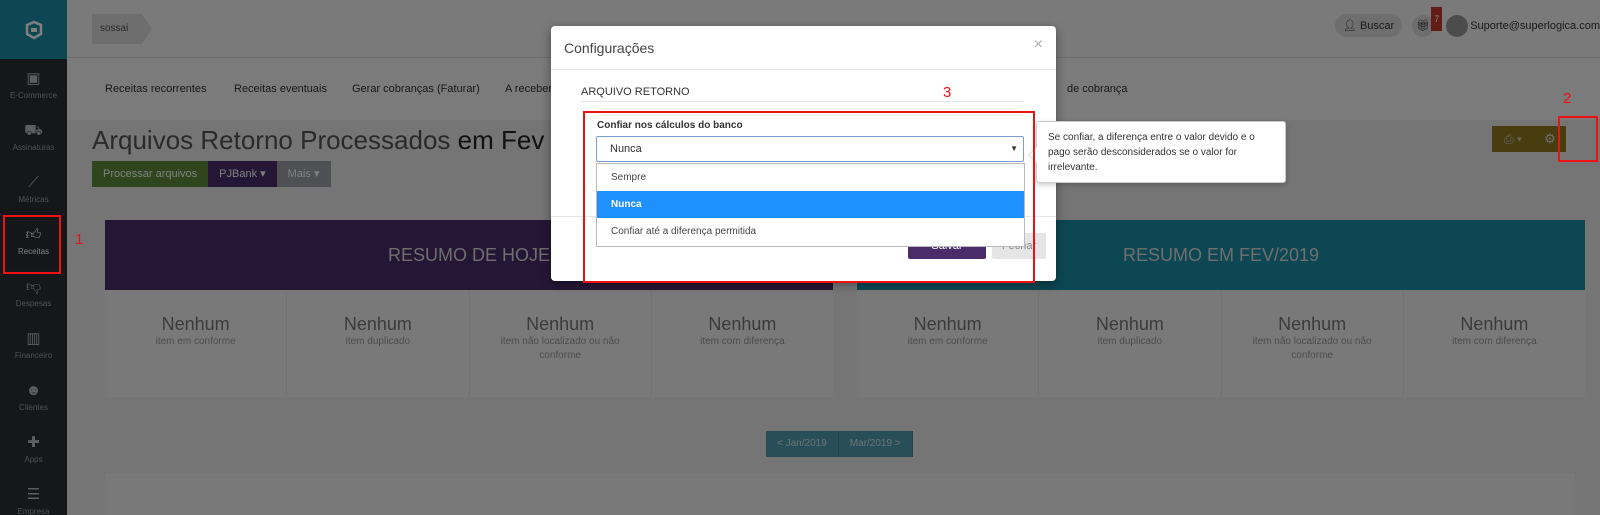  What do you see at coordinates (802, 94) in the screenshot?
I see `section-title: ARQUIVO RETORNO` at bounding box center [802, 94].